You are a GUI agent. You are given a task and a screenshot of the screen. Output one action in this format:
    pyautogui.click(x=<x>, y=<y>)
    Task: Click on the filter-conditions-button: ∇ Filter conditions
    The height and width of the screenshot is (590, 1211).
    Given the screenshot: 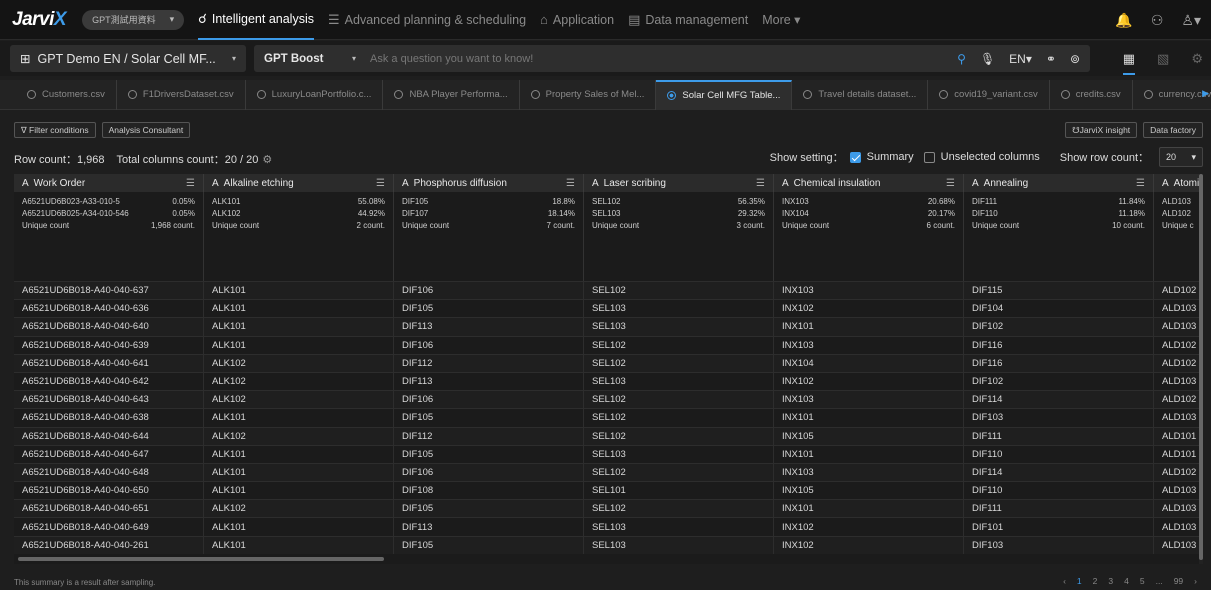 What is the action you would take?
    pyautogui.click(x=55, y=130)
    